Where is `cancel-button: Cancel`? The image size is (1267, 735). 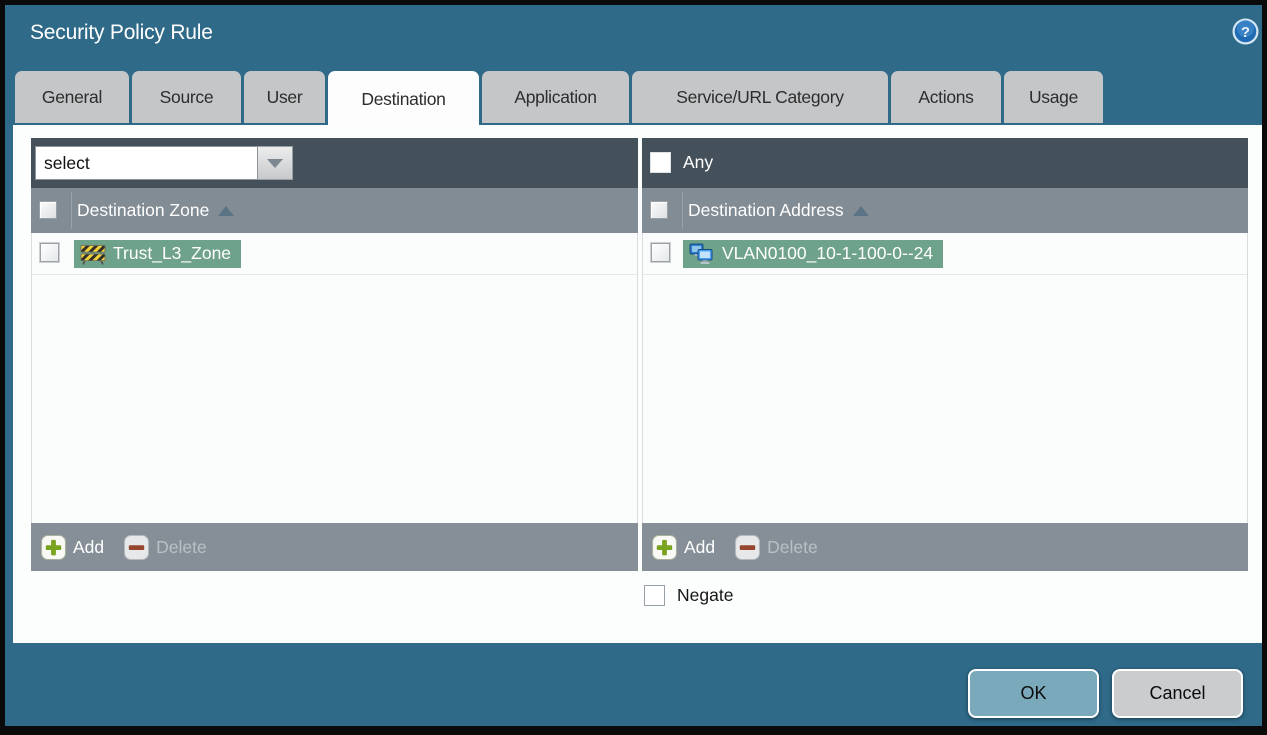 cancel-button: Cancel is located at coordinates (1177, 693).